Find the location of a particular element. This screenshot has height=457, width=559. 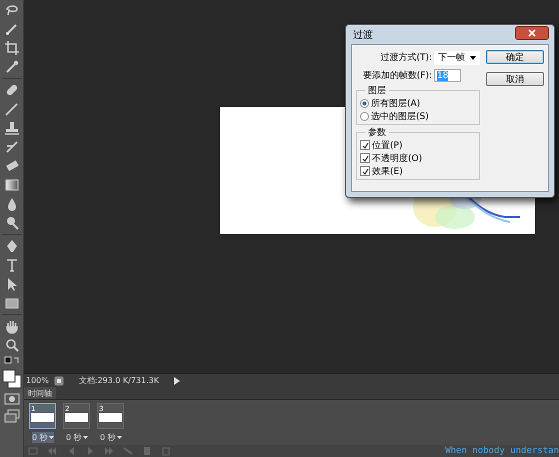

option-label: 选中的图层(S) is located at coordinates (400, 116).